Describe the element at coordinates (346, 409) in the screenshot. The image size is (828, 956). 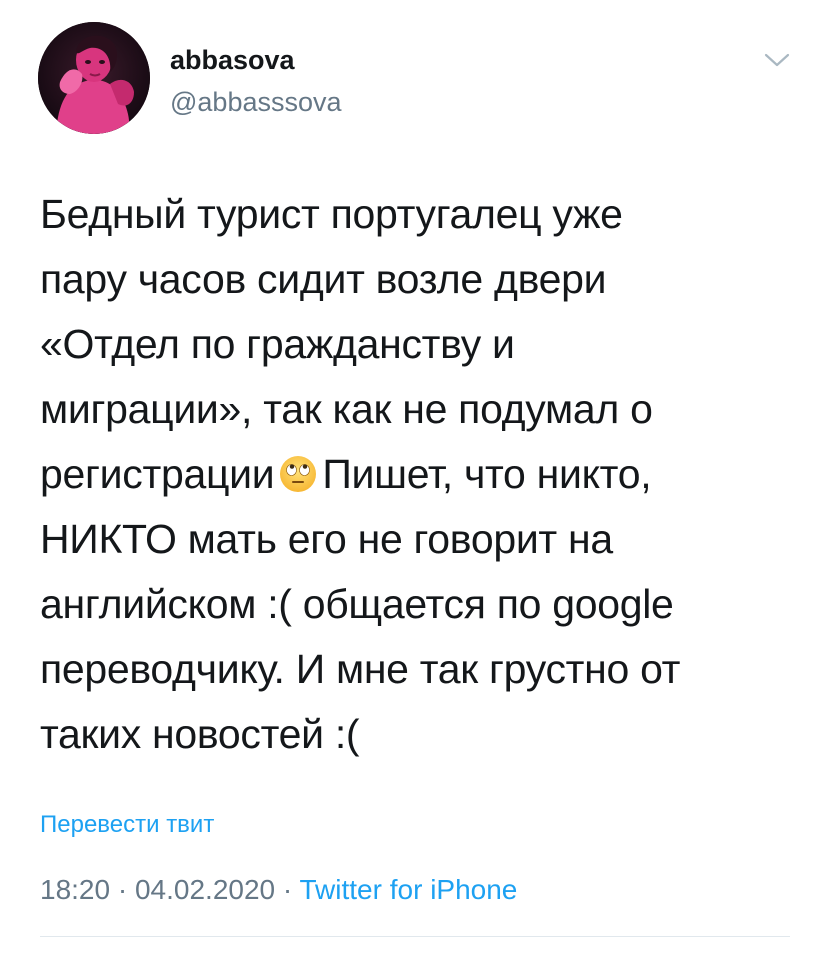
I see `tweet-text-line: миграции», так как не подумал о` at that location.